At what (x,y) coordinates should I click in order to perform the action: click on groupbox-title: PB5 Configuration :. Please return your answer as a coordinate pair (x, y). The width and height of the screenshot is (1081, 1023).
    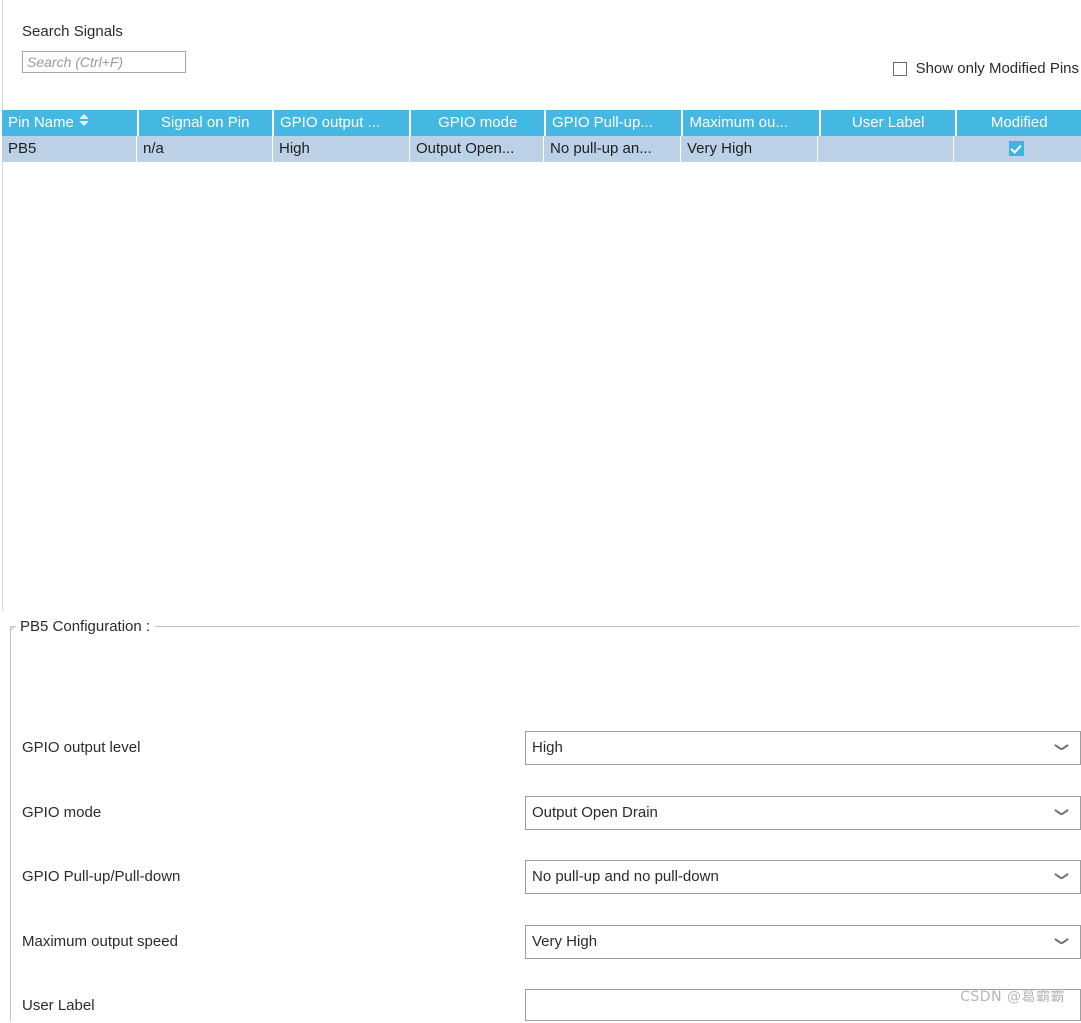
    Looking at the image, I should click on (86, 626).